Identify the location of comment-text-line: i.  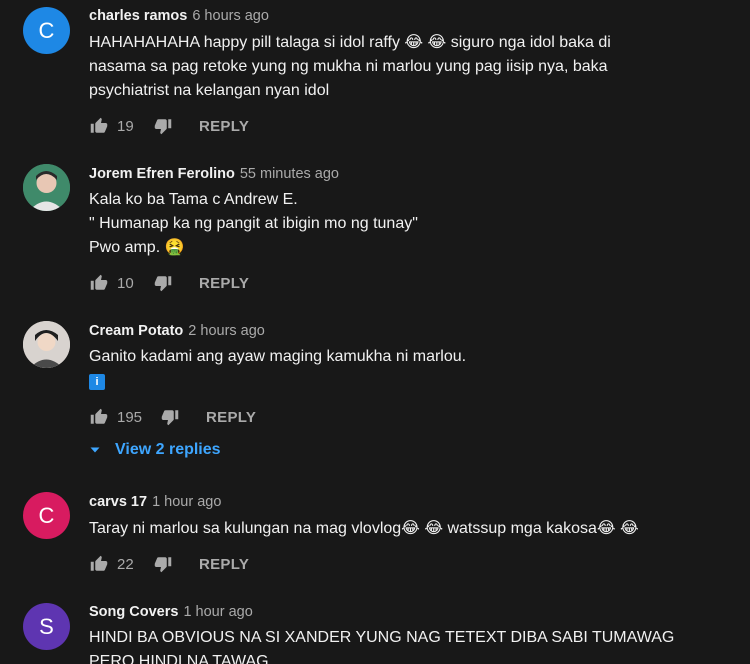
(277, 381).